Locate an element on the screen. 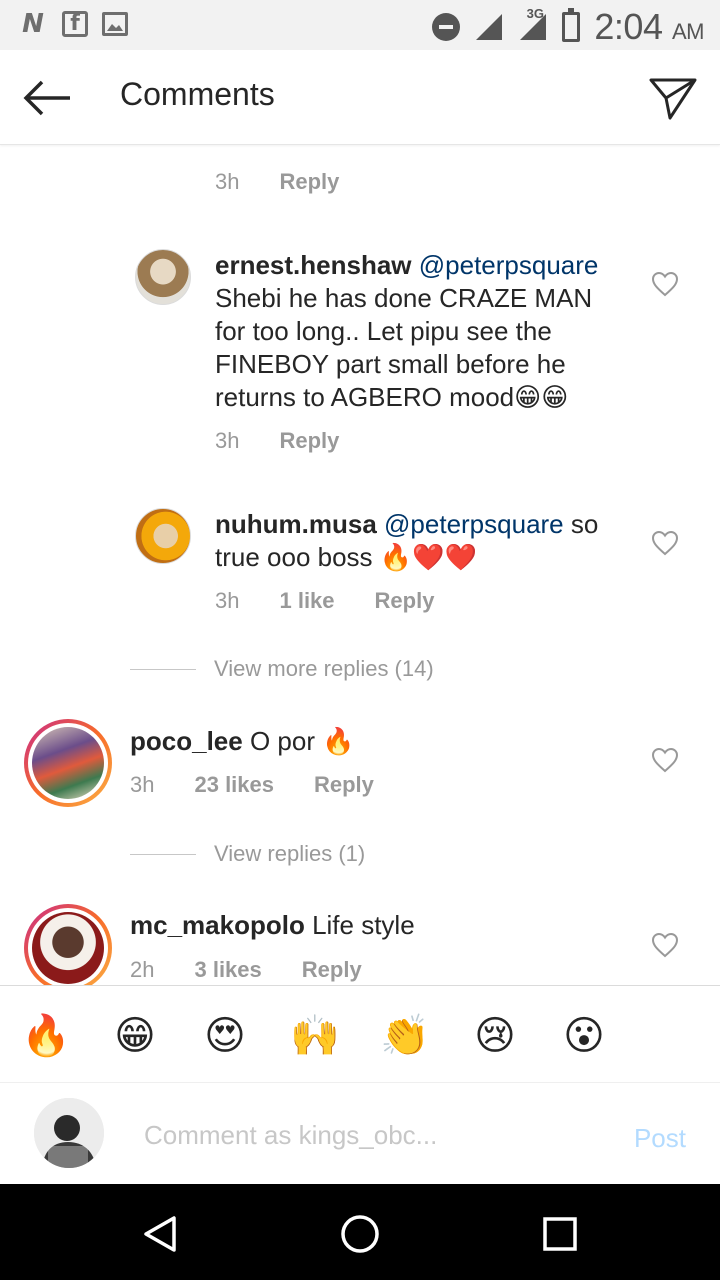 The height and width of the screenshot is (1280, 720). back-arrow-icon is located at coordinates (48, 98).